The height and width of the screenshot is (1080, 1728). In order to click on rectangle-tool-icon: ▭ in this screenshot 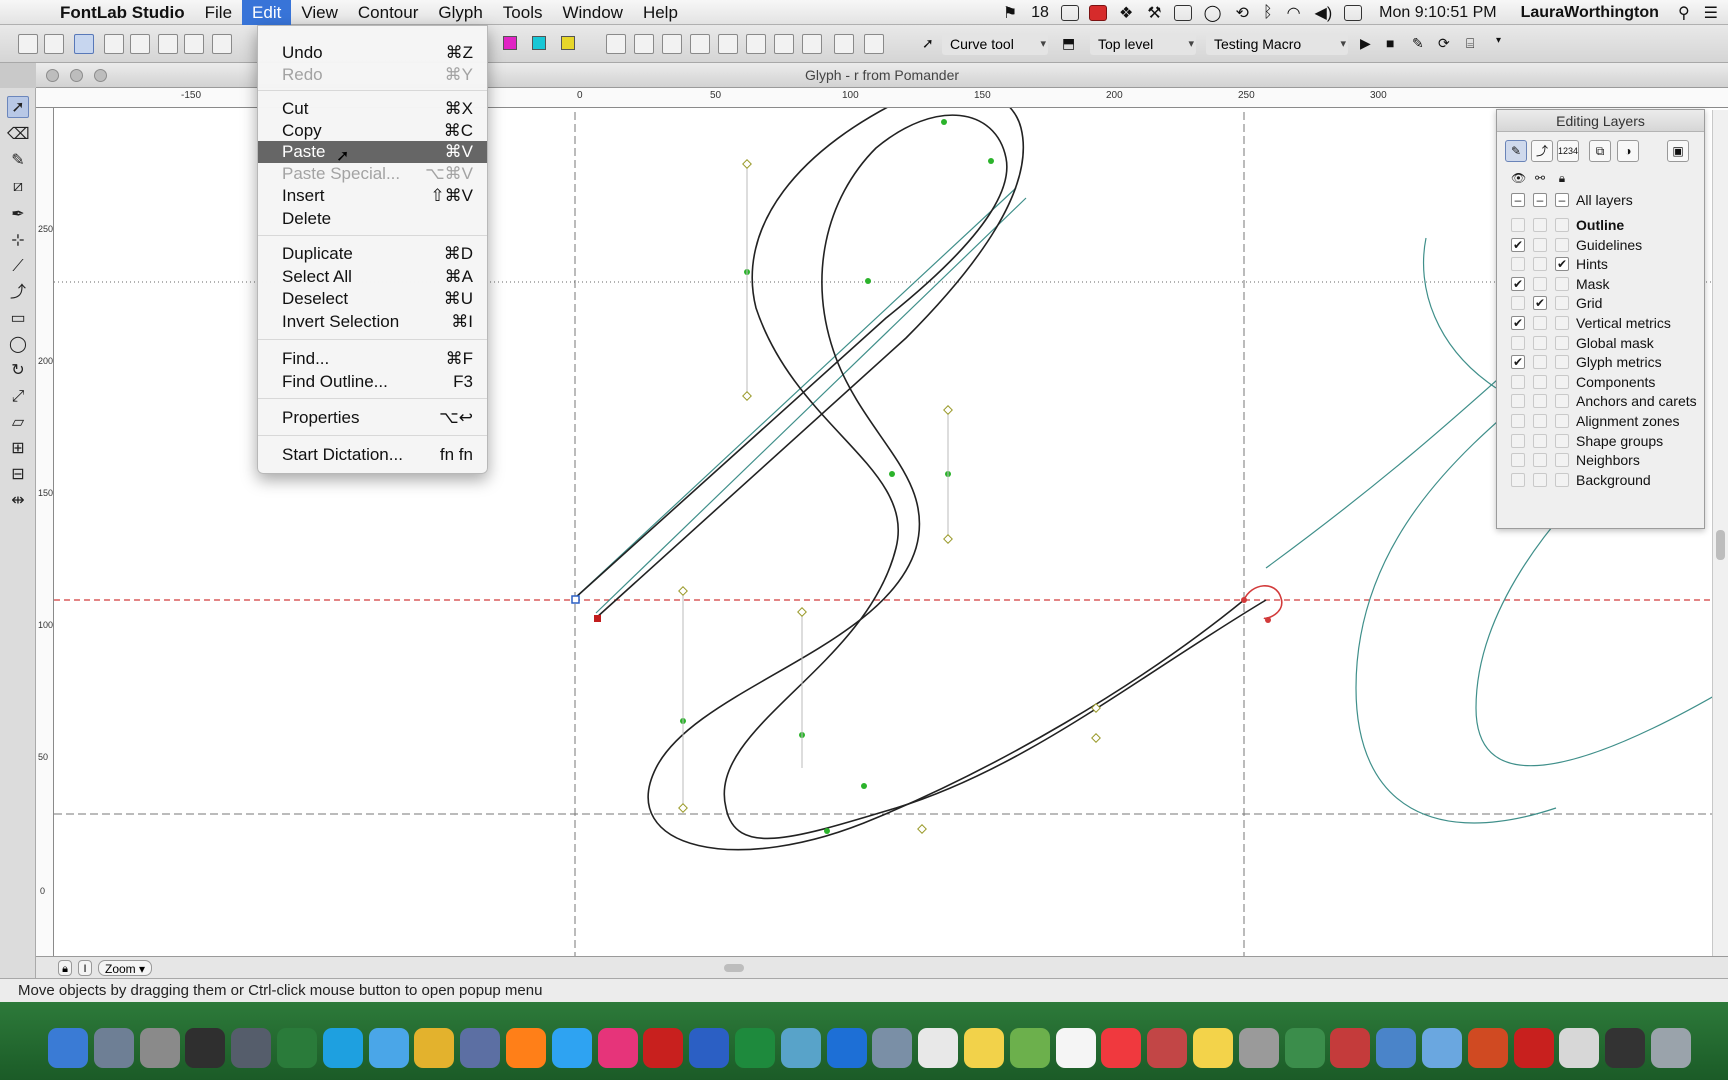, I will do `click(18, 319)`.